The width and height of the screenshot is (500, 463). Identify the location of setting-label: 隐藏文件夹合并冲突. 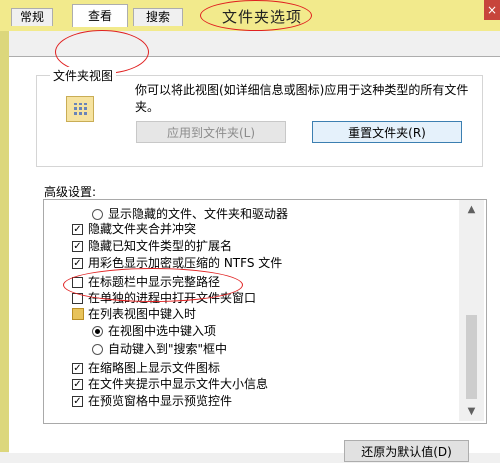
(142, 229).